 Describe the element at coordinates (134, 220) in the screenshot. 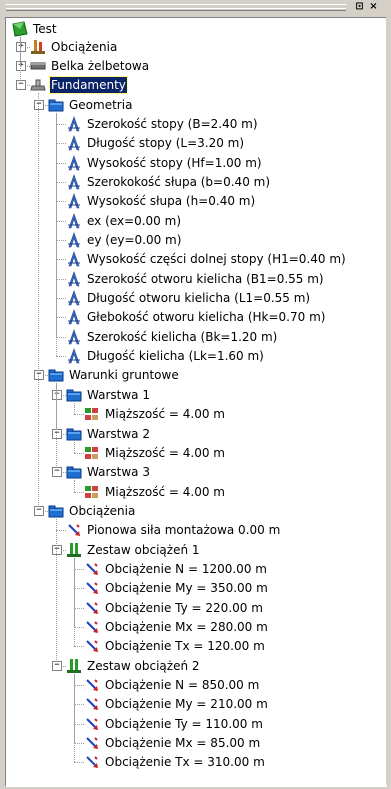

I see `tree-node-label: ex (ex=0.00 m)` at that location.